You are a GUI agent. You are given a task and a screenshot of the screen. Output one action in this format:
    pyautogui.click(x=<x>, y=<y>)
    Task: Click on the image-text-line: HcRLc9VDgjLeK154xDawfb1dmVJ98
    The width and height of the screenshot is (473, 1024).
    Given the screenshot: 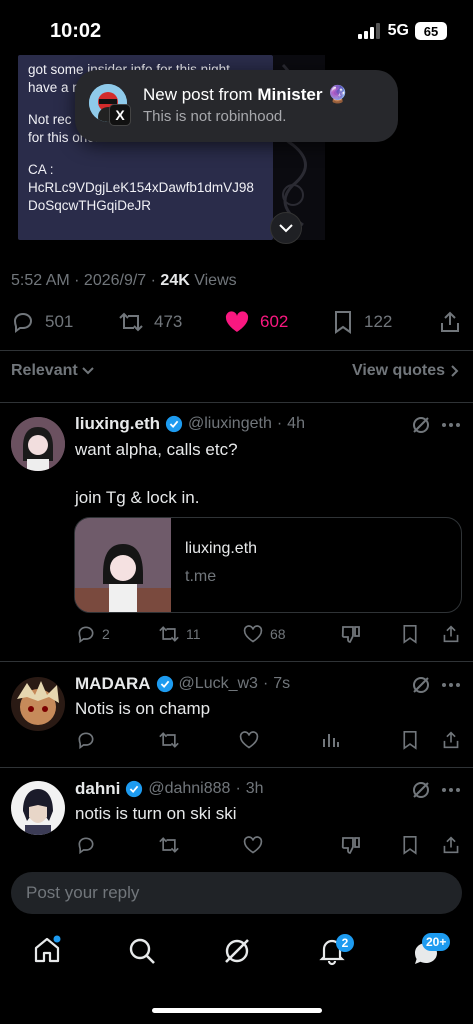 What is the action you would take?
    pyautogui.click(x=141, y=187)
    